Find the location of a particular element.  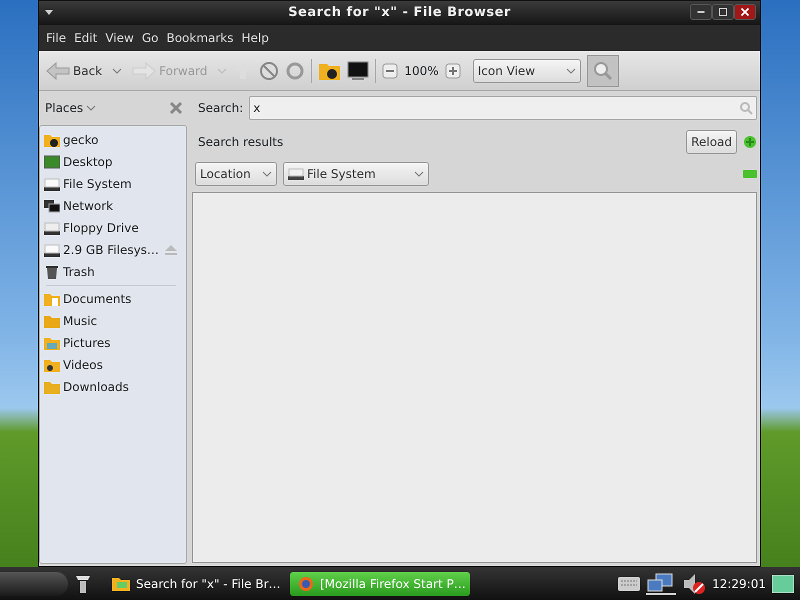

clock: 12:29:01 is located at coordinates (739, 584).